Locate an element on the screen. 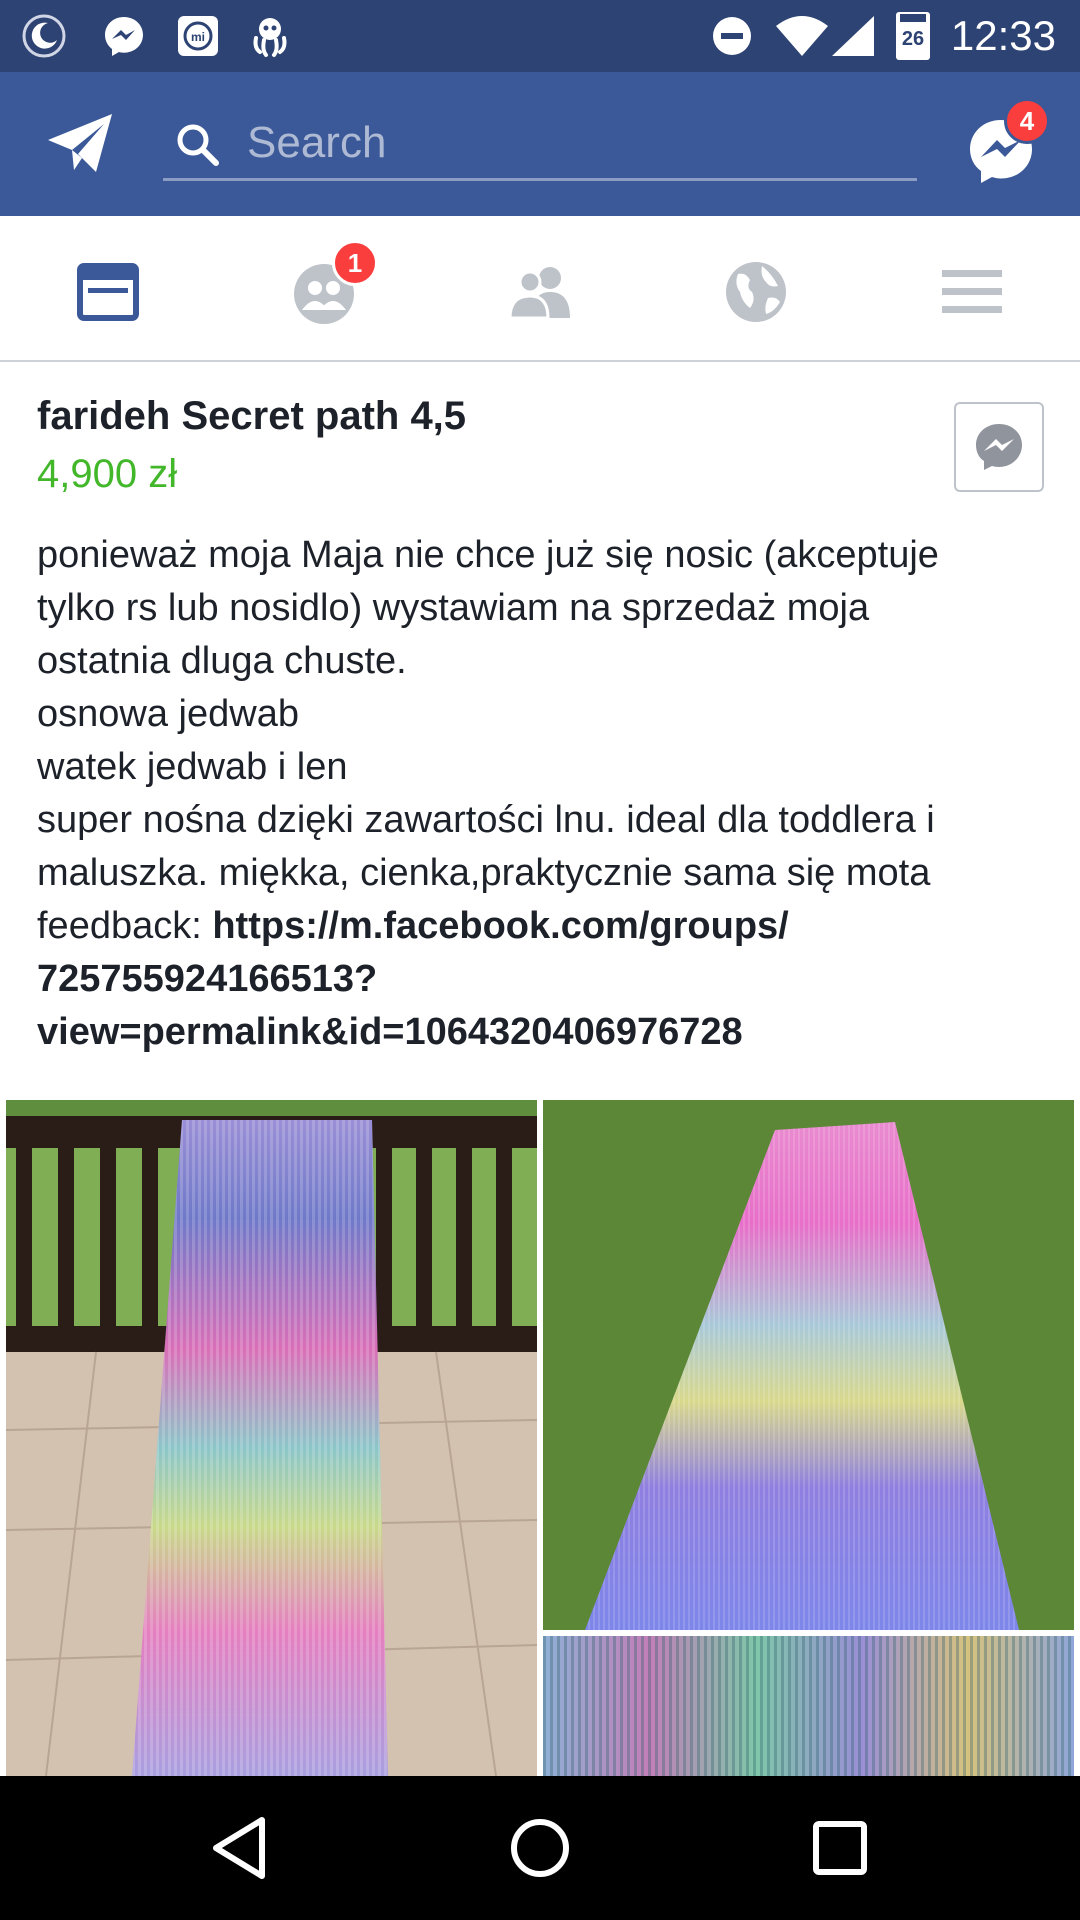 The height and width of the screenshot is (1920, 1080). tab-groups is located at coordinates (540, 292).